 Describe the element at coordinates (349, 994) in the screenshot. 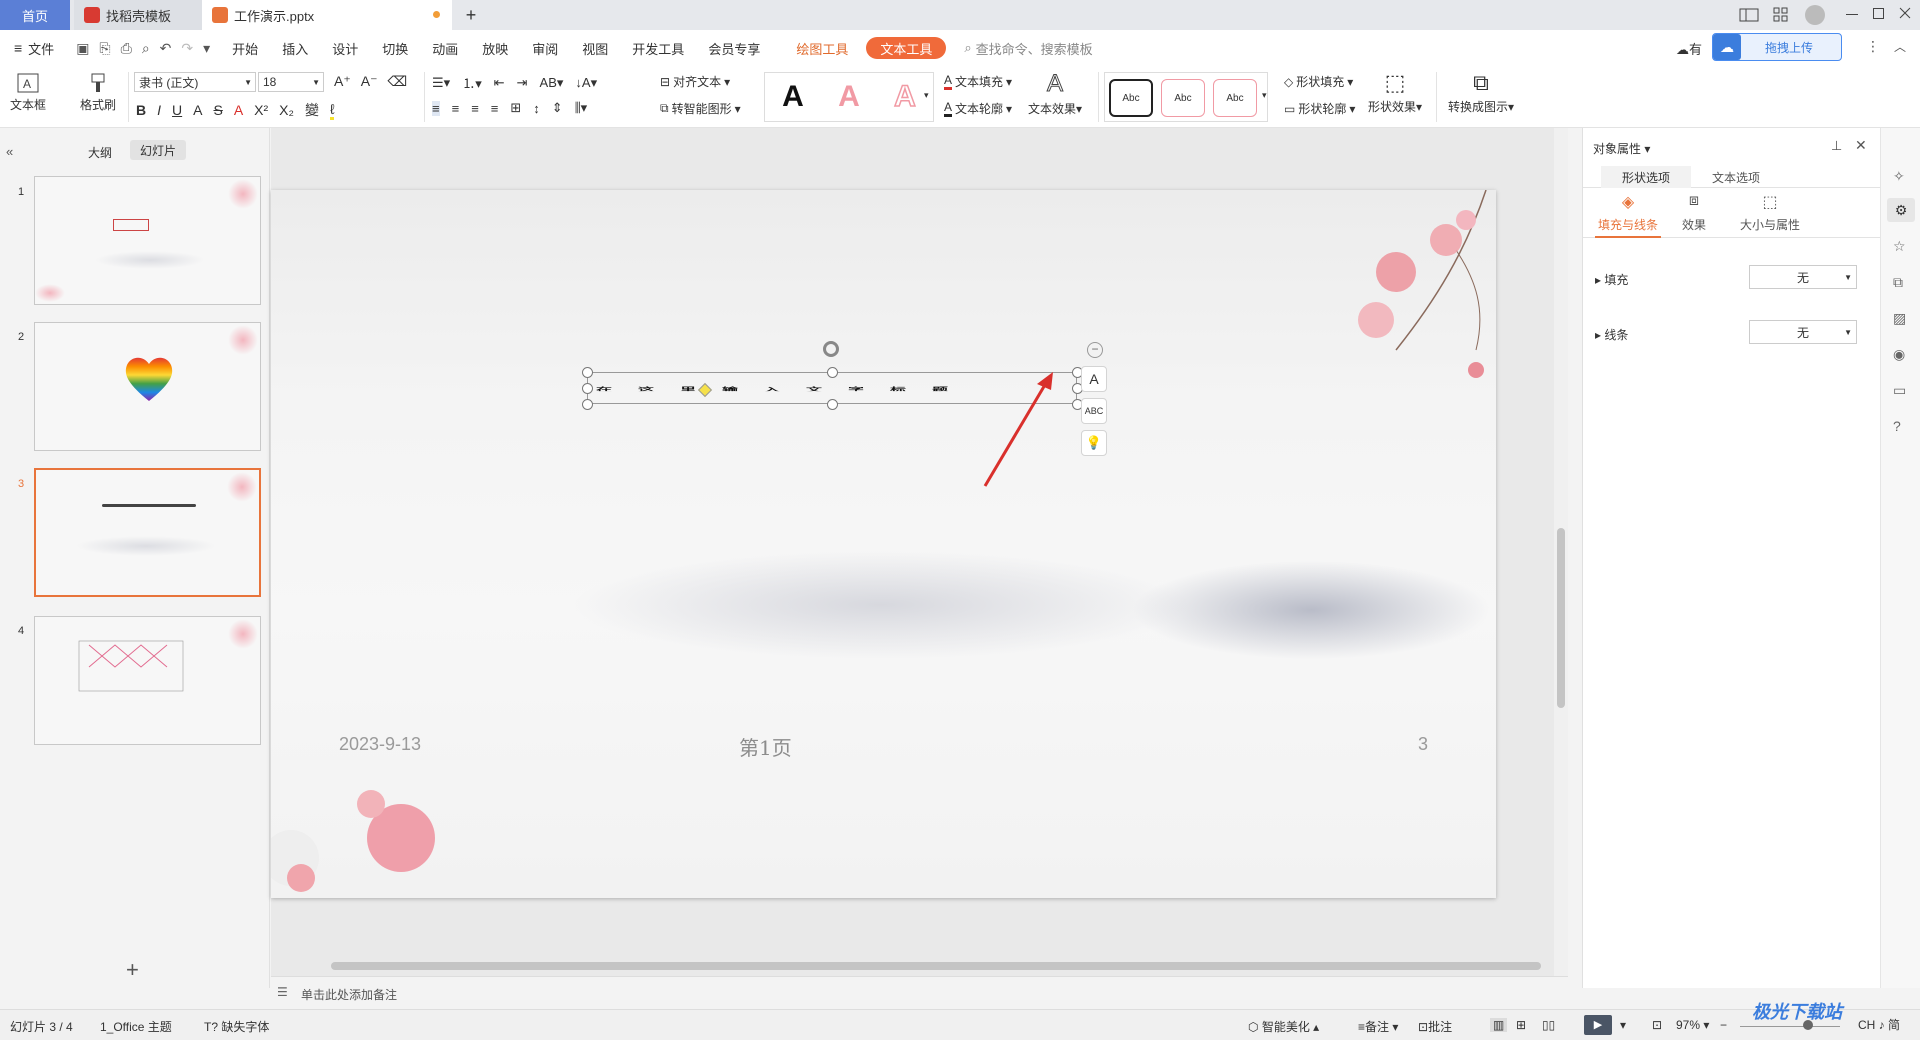

I see `notes-placeholder: 单击此处添加备注` at that location.